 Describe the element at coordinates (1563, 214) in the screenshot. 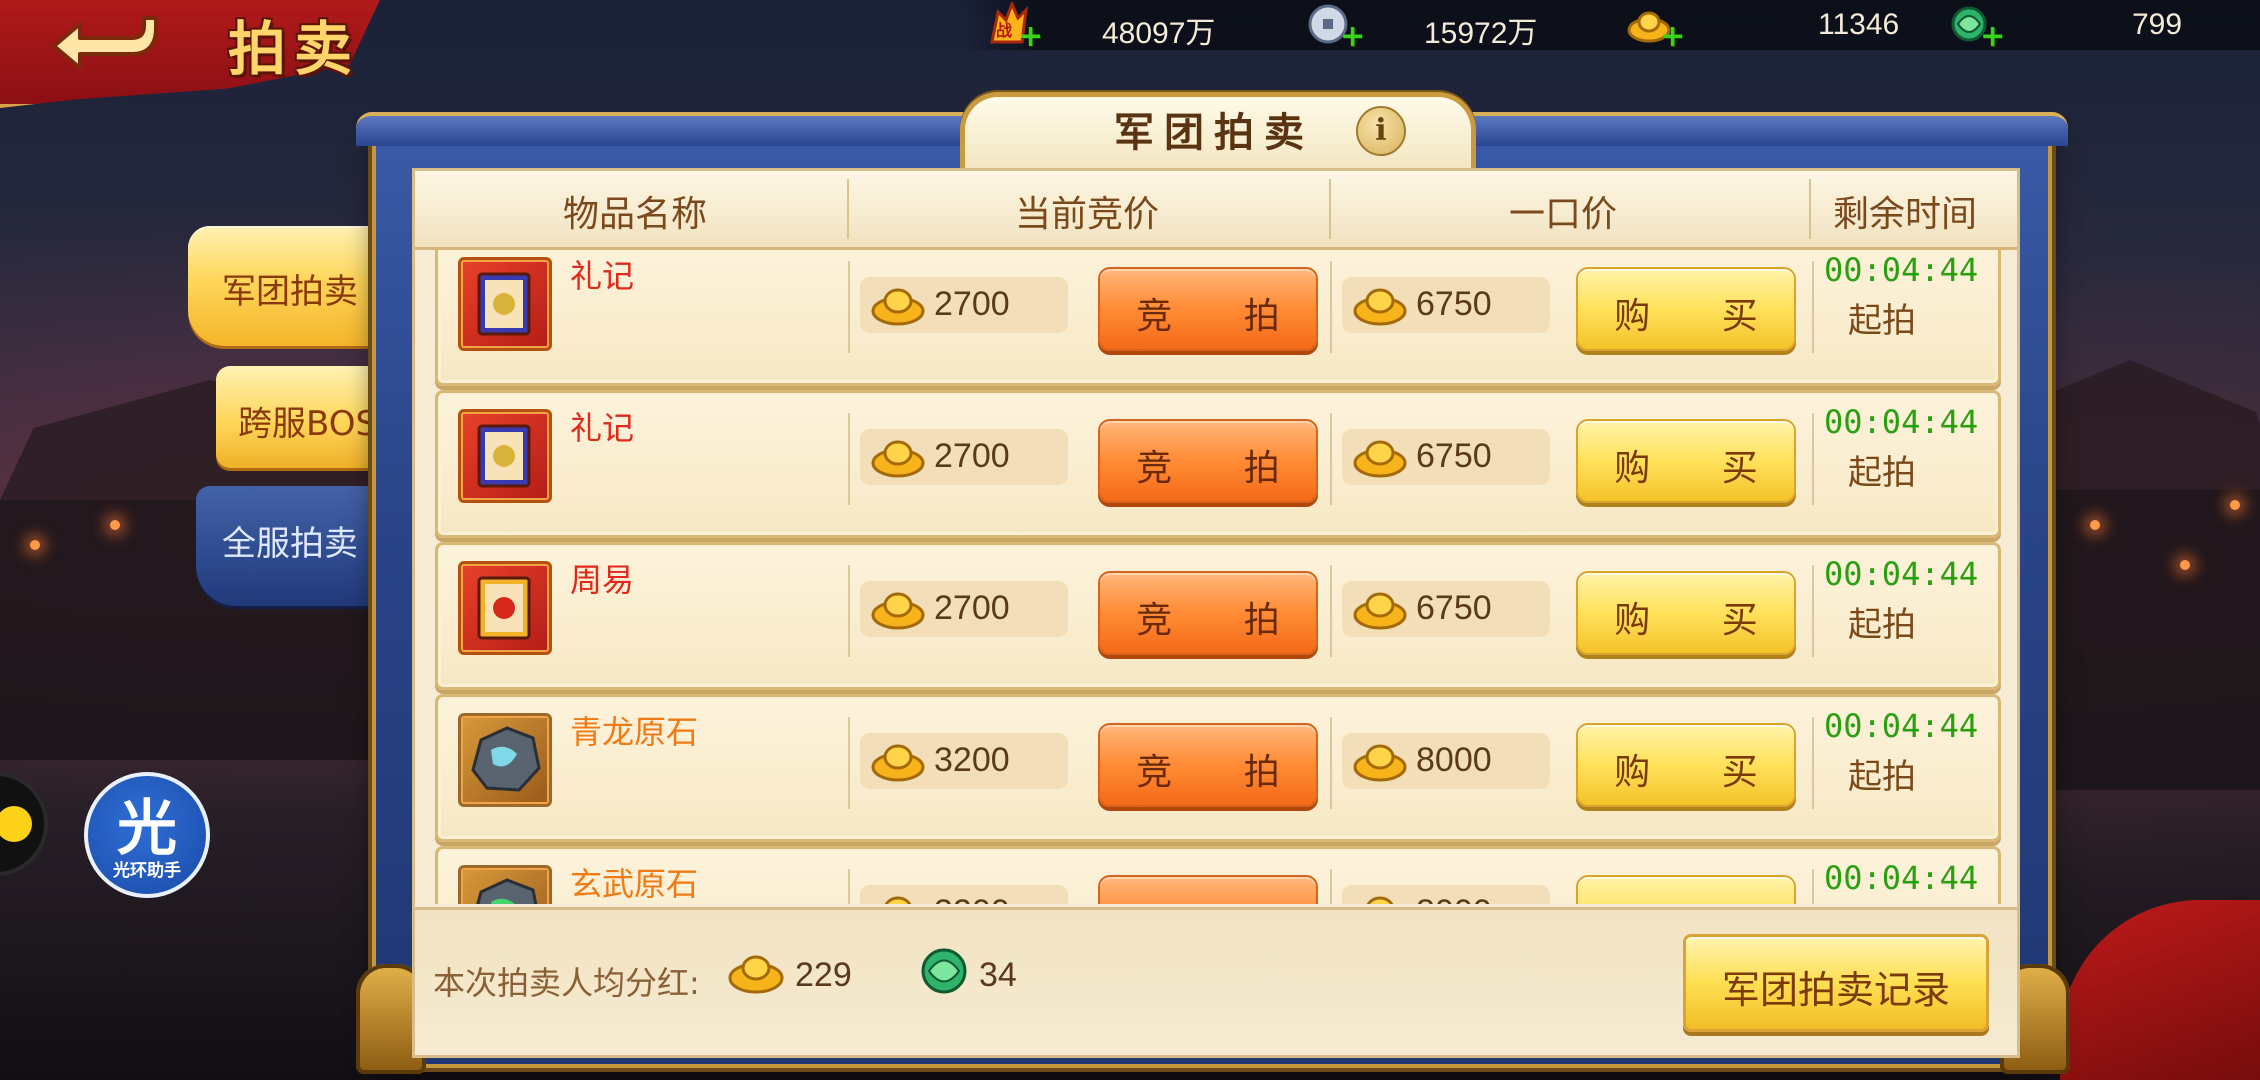

I see `header-buyout: 一口价` at that location.